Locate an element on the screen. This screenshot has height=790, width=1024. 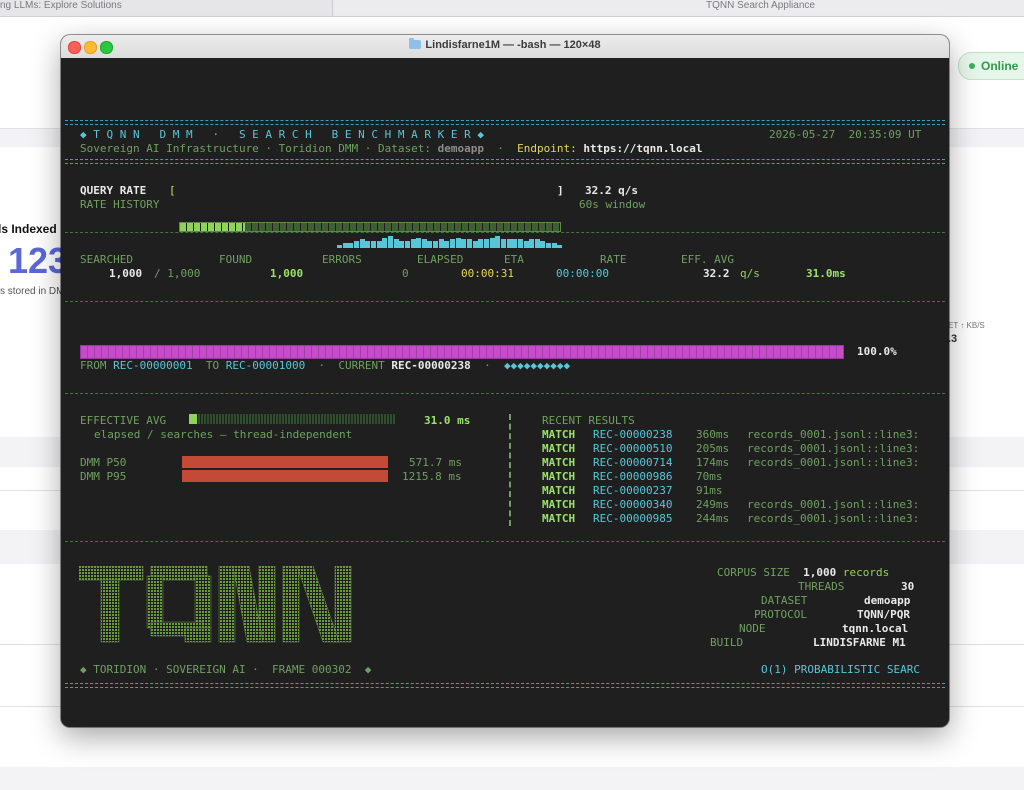
build-label: BUILD is located at coordinates (727, 642).